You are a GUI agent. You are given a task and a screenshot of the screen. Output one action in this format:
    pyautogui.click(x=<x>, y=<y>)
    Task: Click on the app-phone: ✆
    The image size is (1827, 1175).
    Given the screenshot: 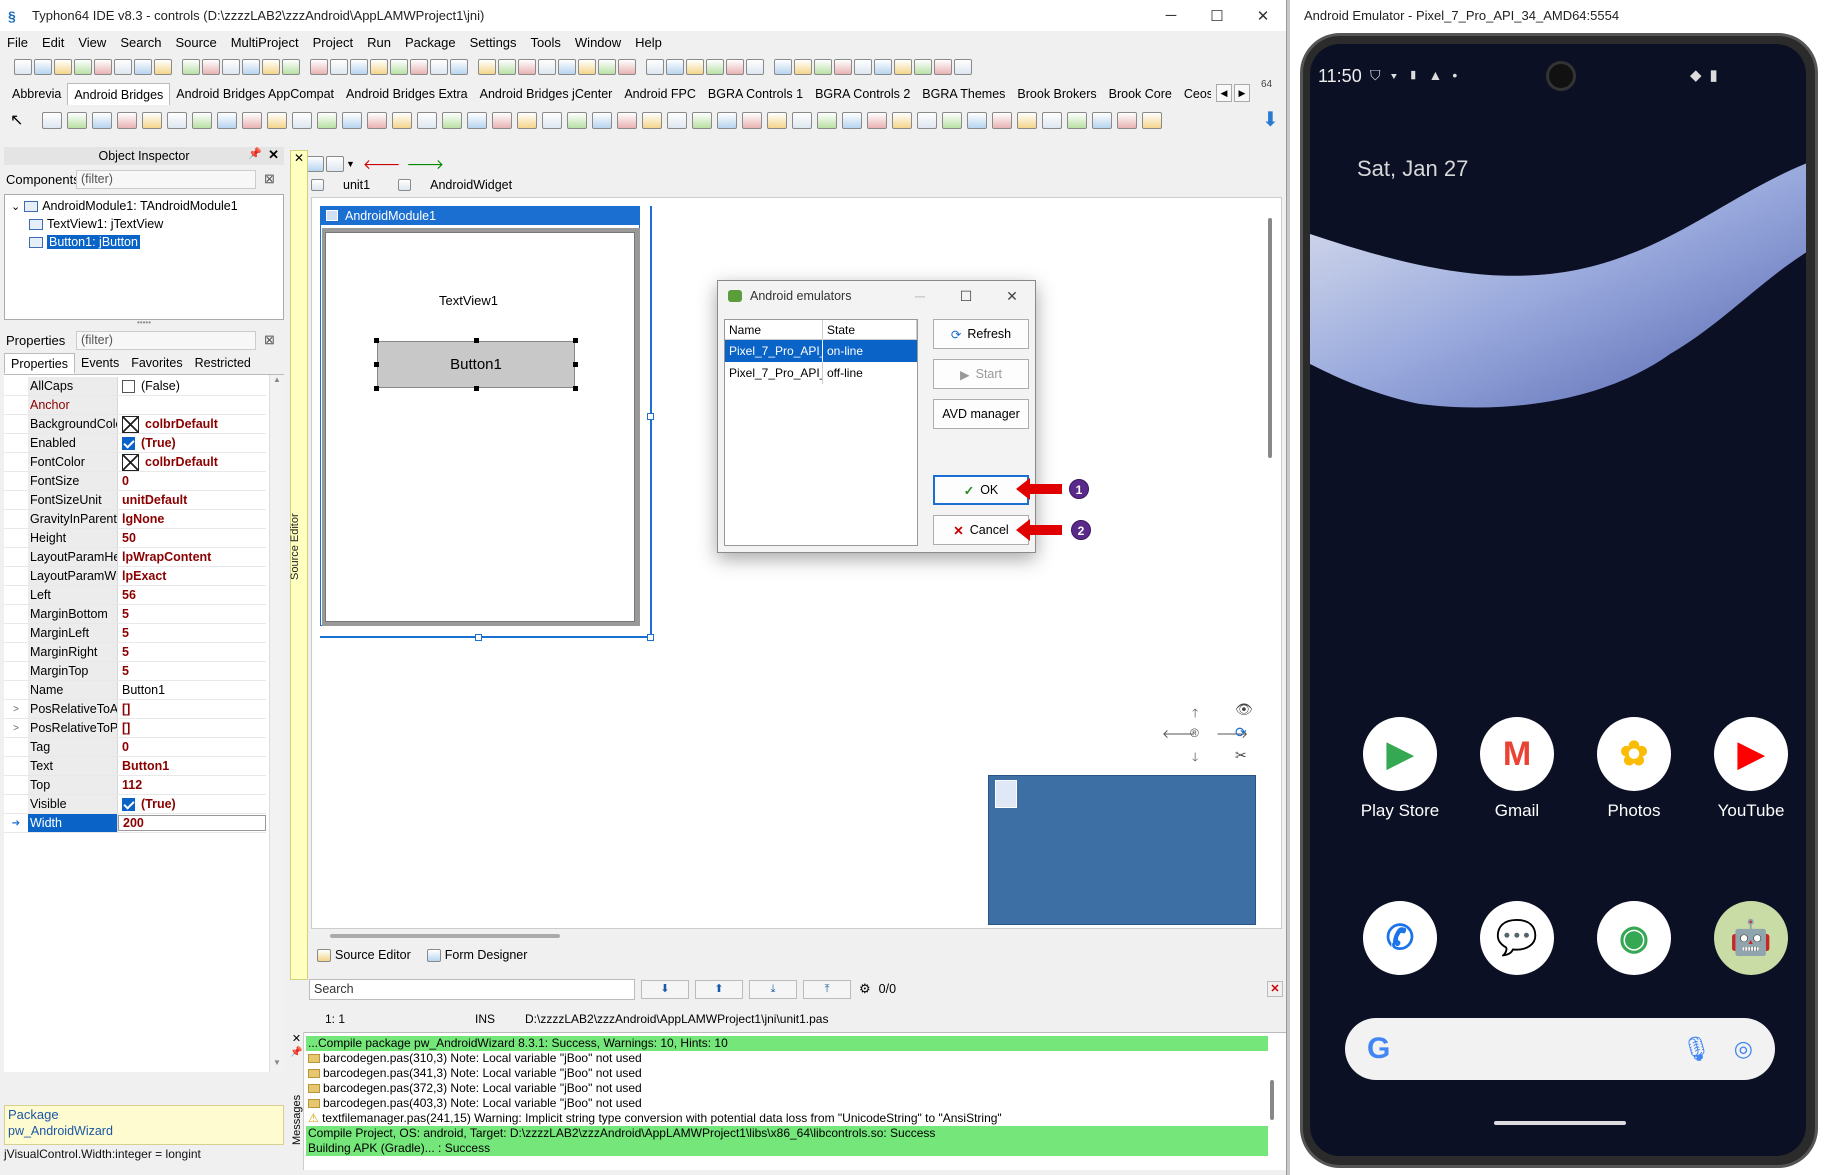 What is the action you would take?
    pyautogui.click(x=1400, y=943)
    